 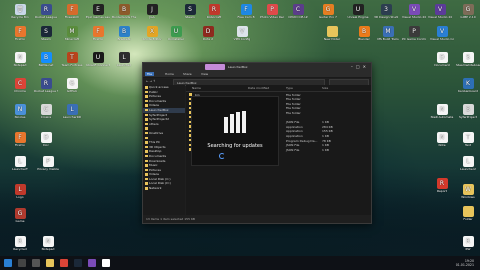 What do you see at coordinates (72, 85) in the screenshot?
I see `desktop-icon: G GitHub` at bounding box center [72, 85].